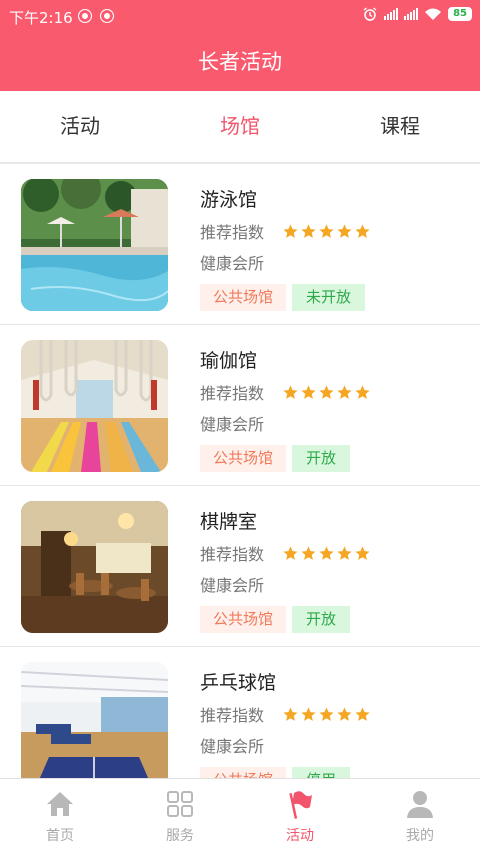 The height and width of the screenshot is (854, 480). Describe the element at coordinates (420, 804) in the screenshot. I see `person-icon` at that location.